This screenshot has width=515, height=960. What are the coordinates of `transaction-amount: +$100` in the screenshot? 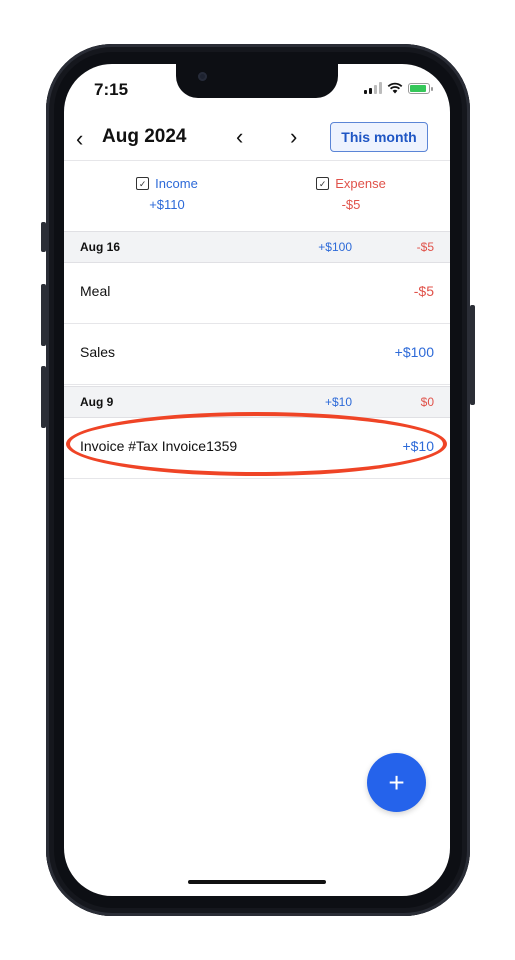 It's located at (414, 352).